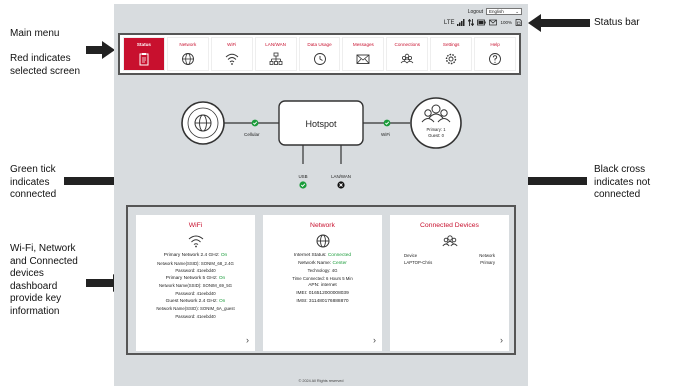 This screenshot has height=386, width=676. What do you see at coordinates (35, 33) in the screenshot?
I see `annotation-main-menu: Main menu` at bounding box center [35, 33].